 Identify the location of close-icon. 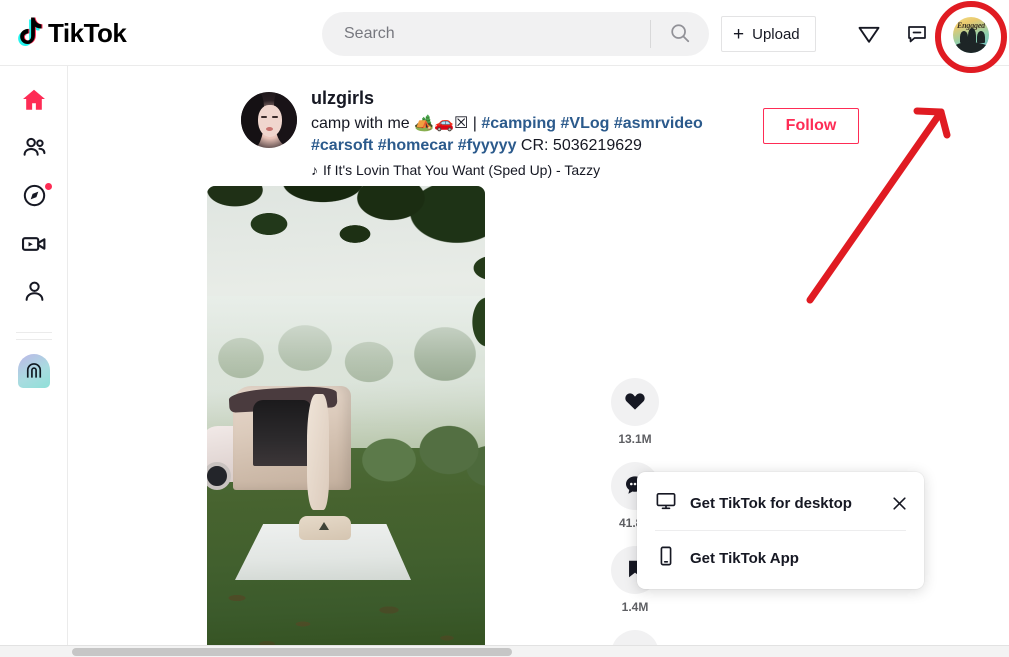
(899, 505).